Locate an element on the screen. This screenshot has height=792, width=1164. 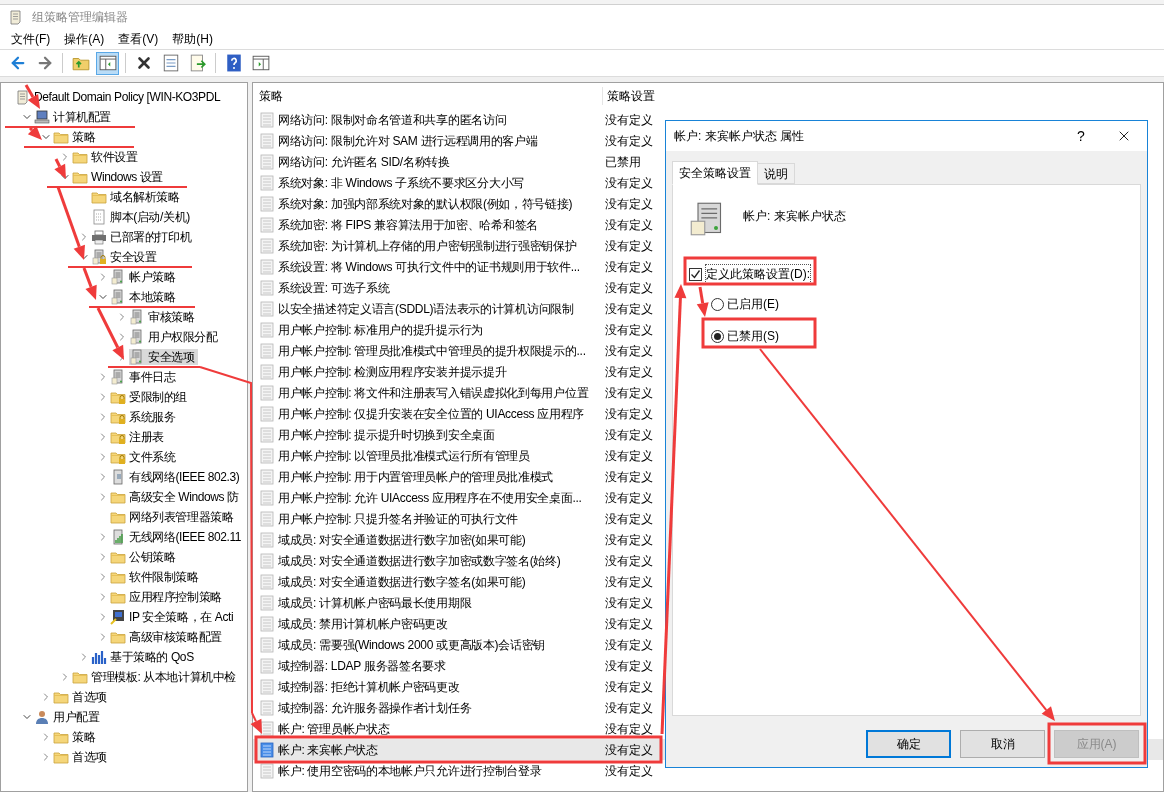
tree-item-label: 帐户策略 is located at coordinates (152, 277).